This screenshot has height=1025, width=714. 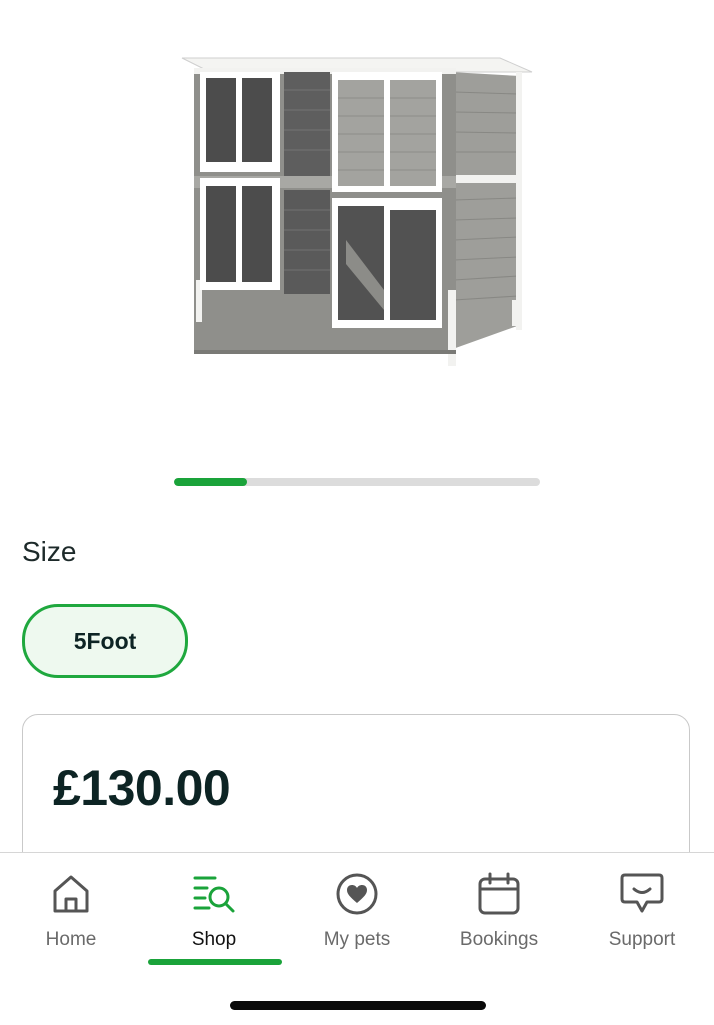 I want to click on calendar-icon, so click(x=499, y=893).